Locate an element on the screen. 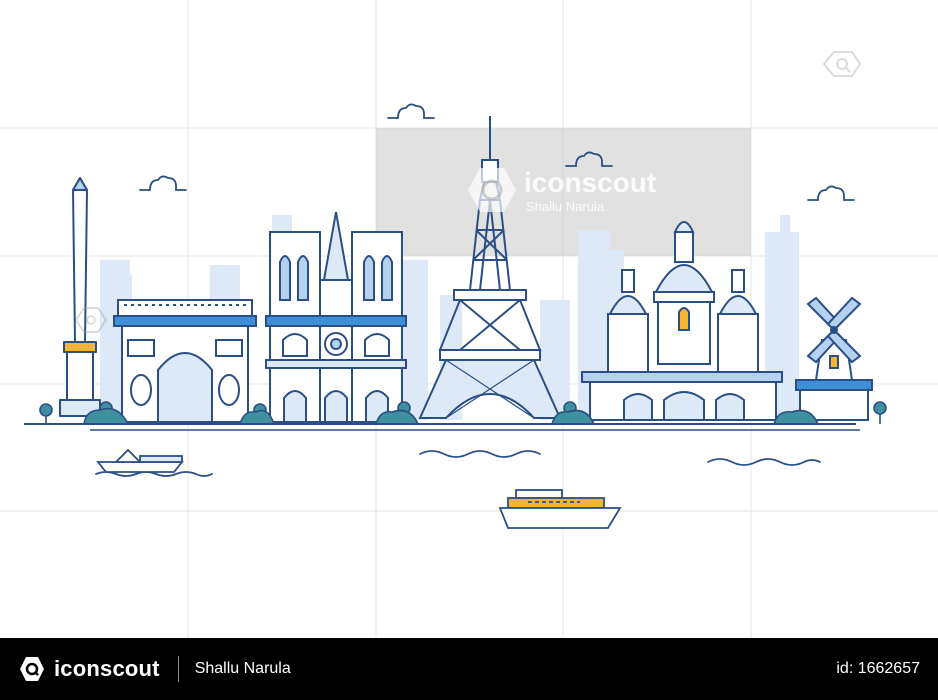  river-cruise-boat is located at coordinates (560, 509).